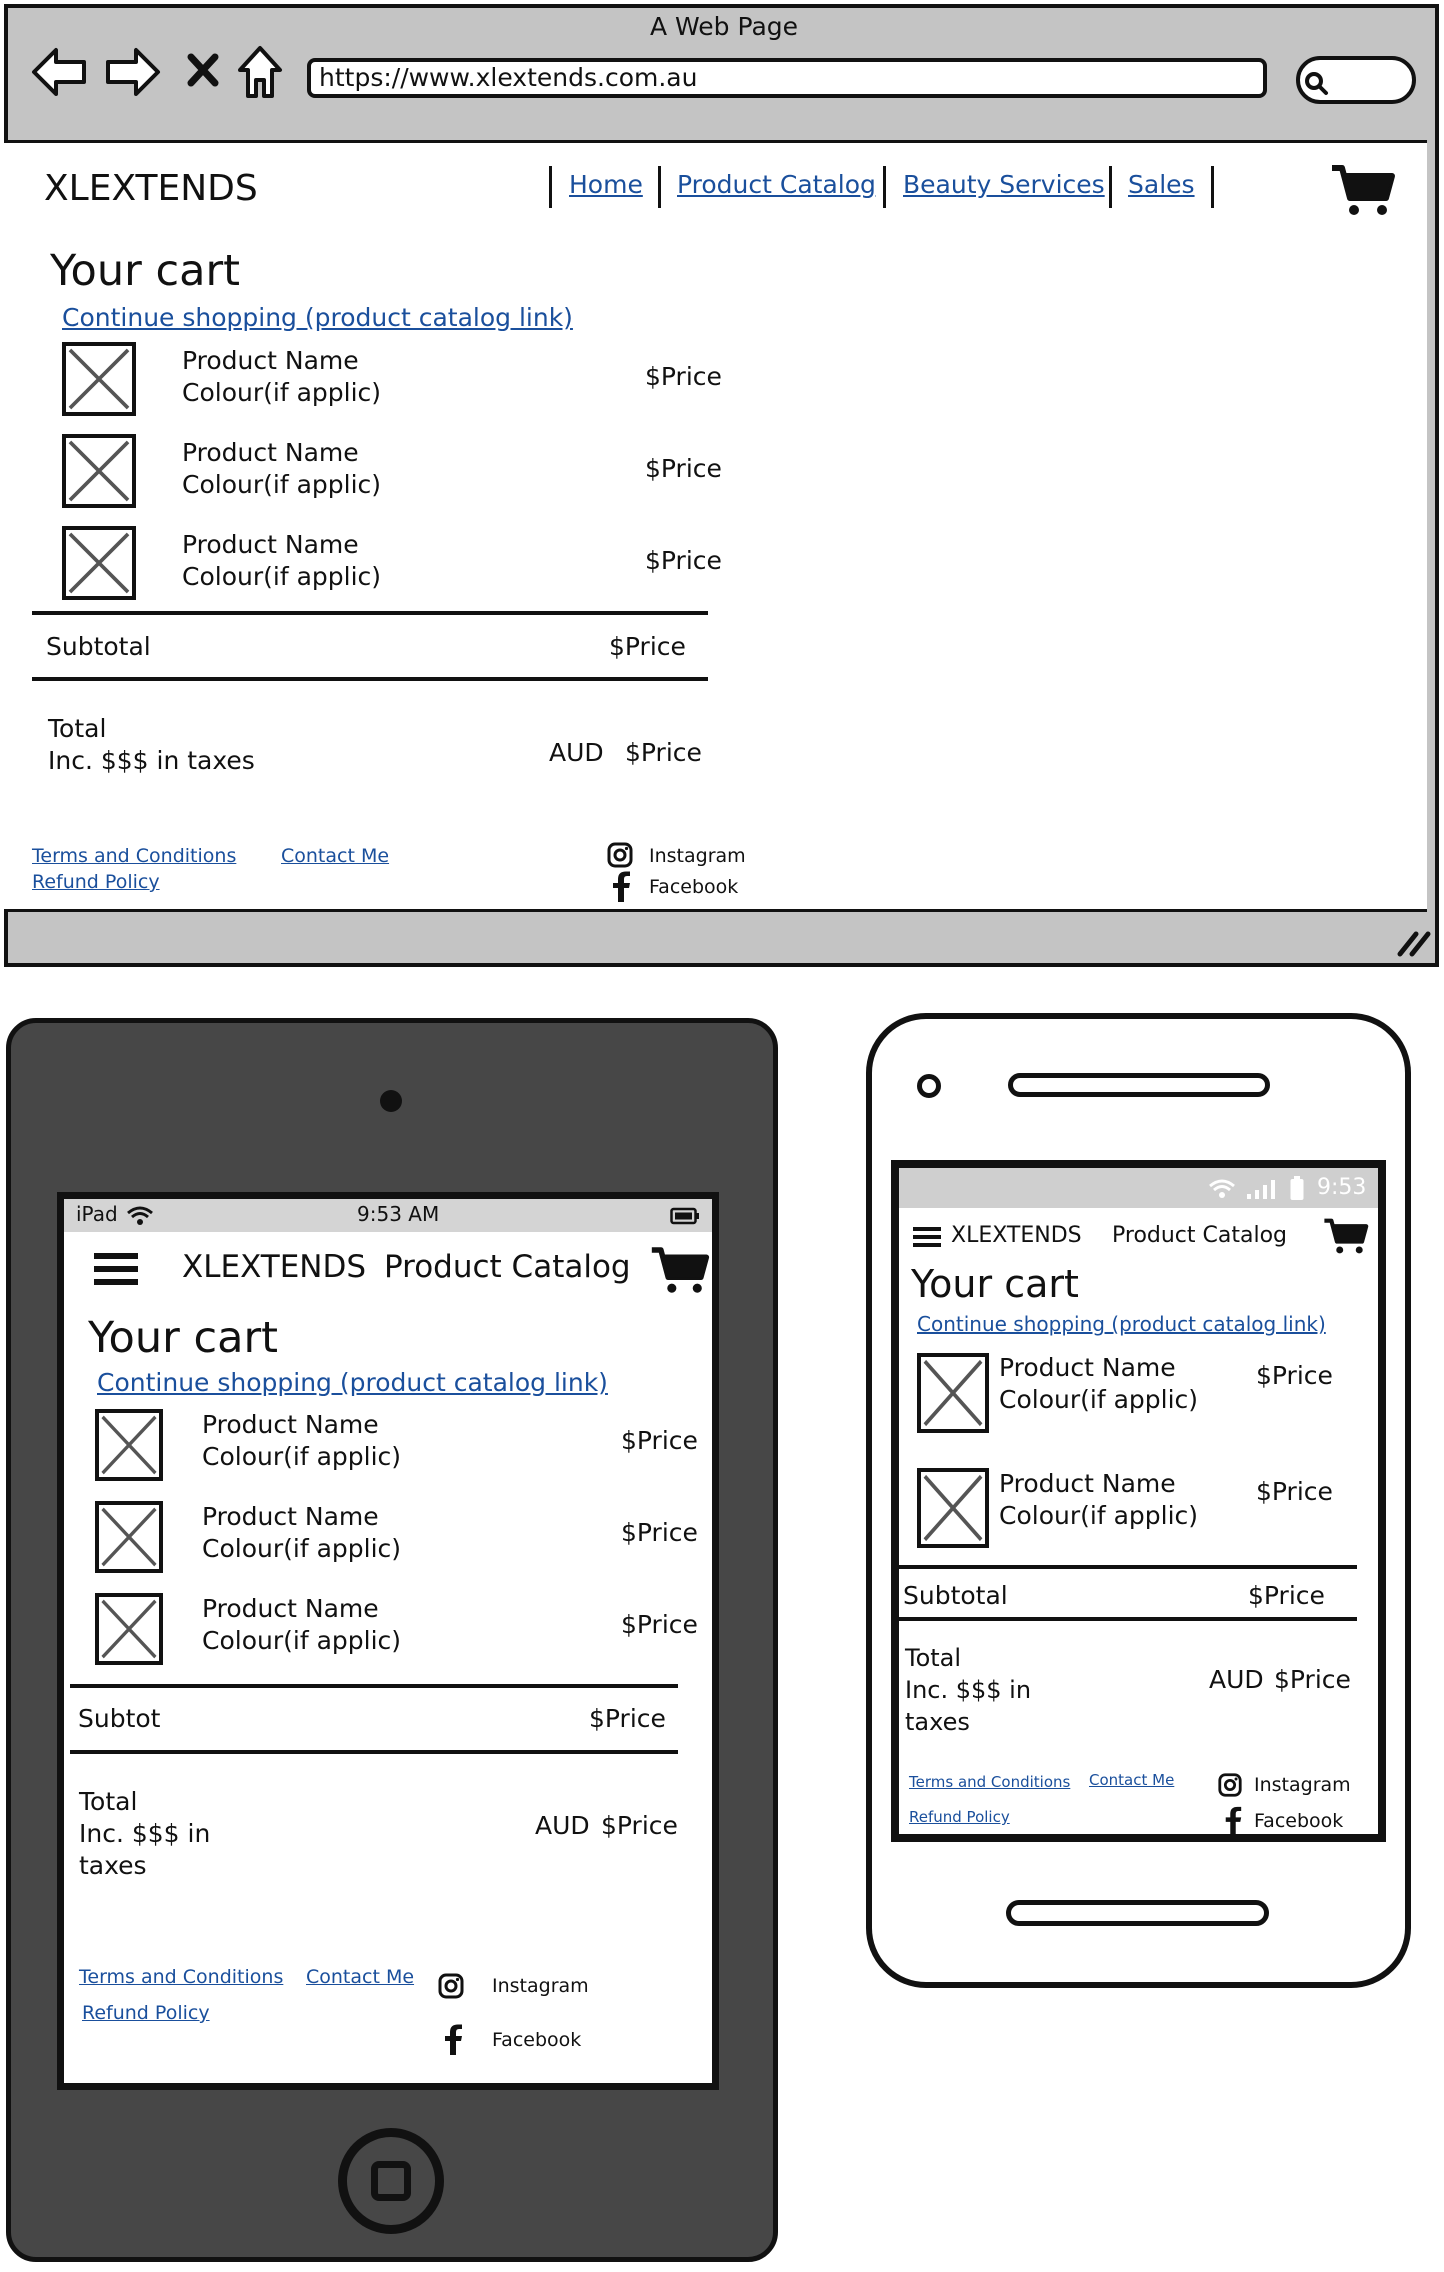 The image size is (1444, 2272). Describe the element at coordinates (59, 72) in the screenshot. I see `back-arrow-icon` at that location.